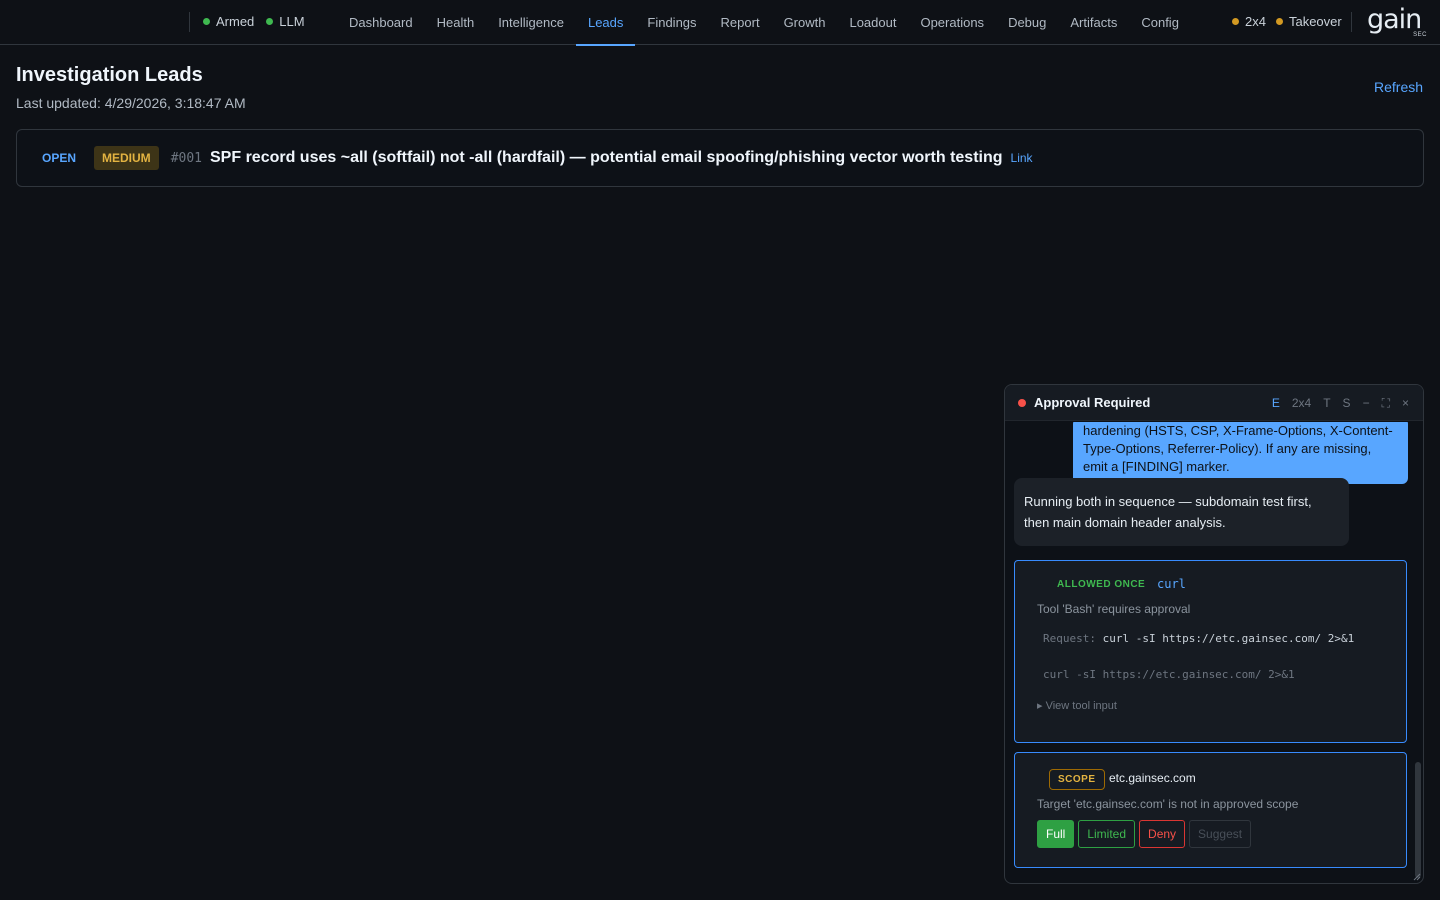  Describe the element at coordinates (1114, 609) in the screenshot. I see `tool-approval-description: Tool 'Bash' requires approval` at that location.